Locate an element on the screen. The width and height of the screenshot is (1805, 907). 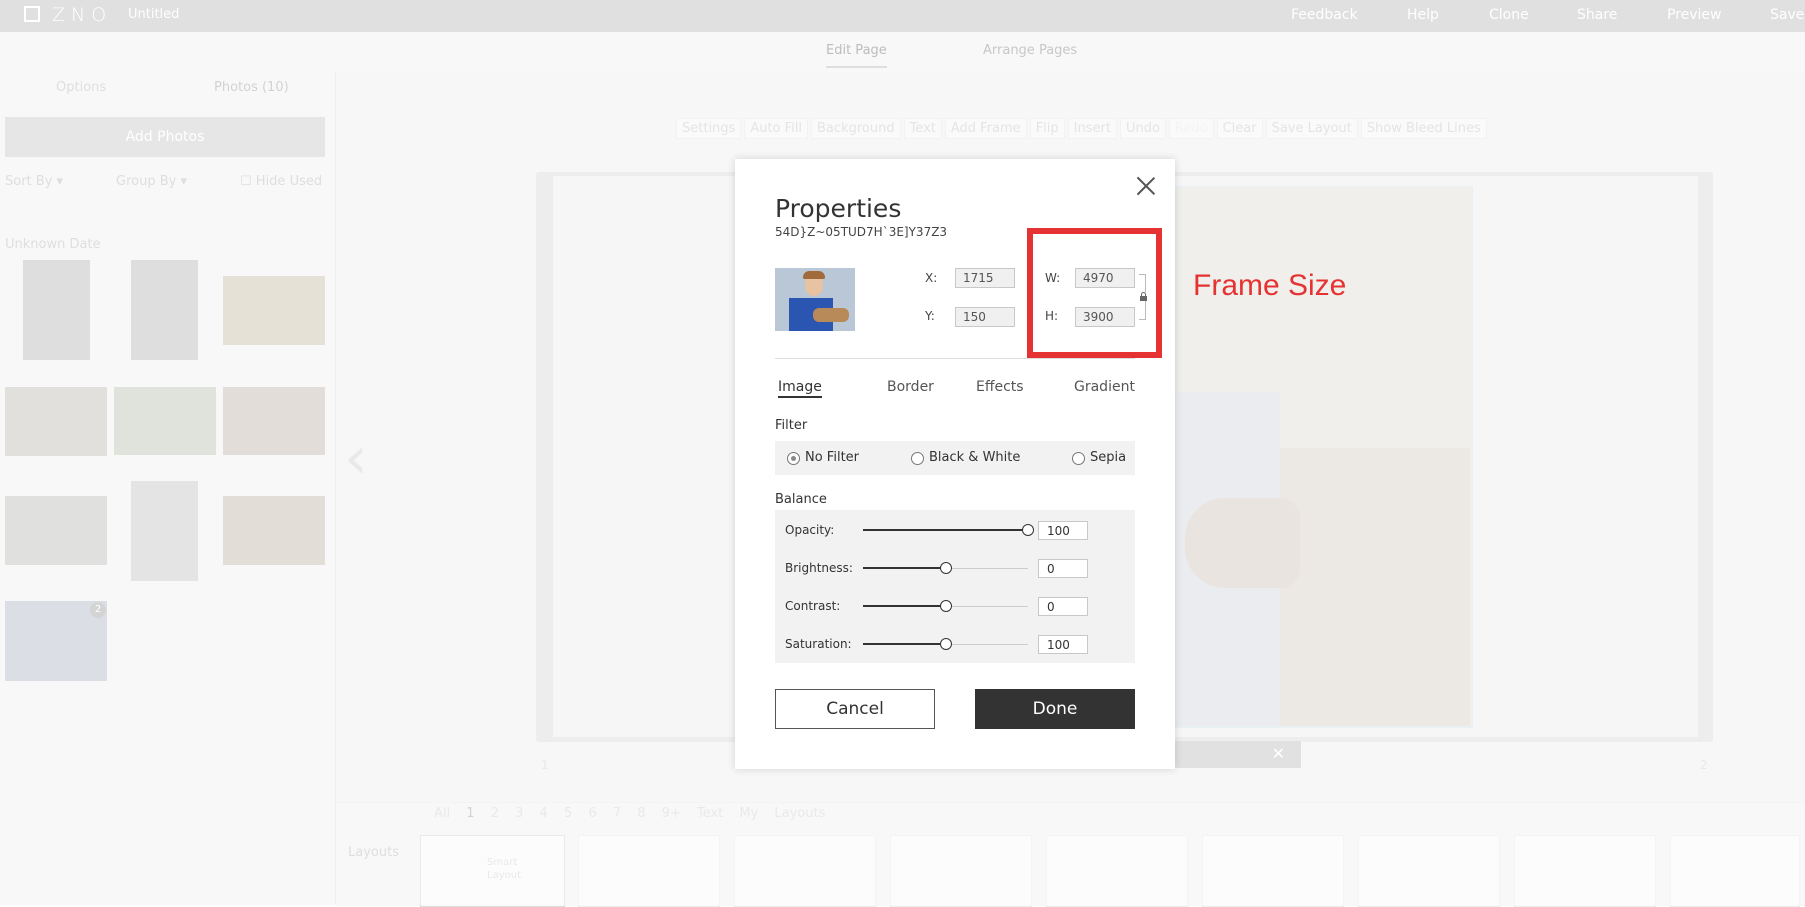
tab-border: Border is located at coordinates (910, 387).